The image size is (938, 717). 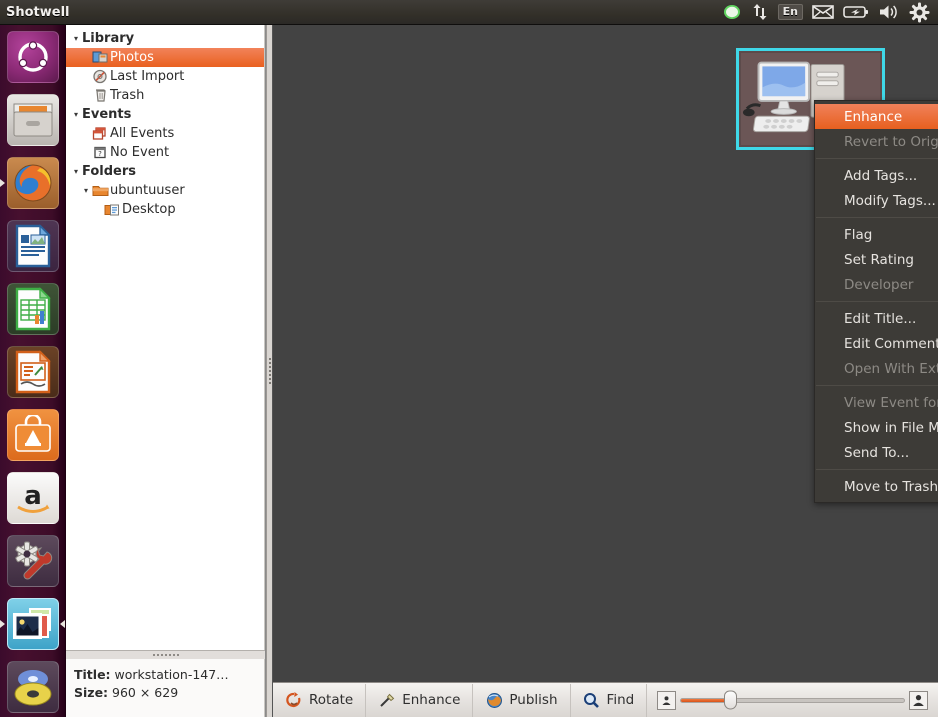 I want to click on sidebar-item-label: Trash, so click(x=127, y=95).